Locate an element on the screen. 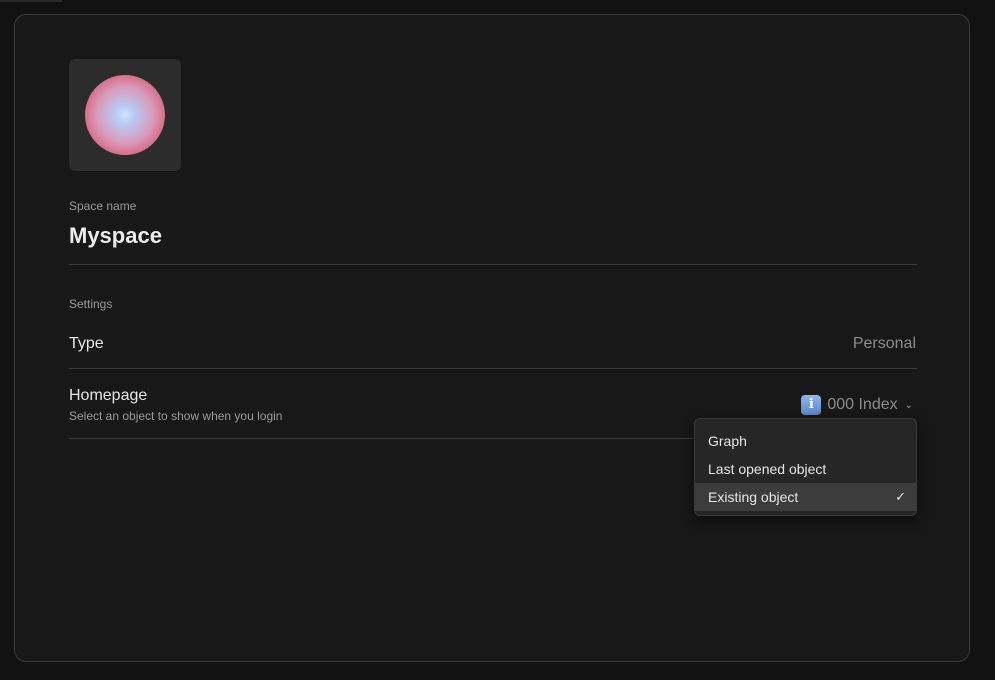 The height and width of the screenshot is (680, 995). homepage-row-description: Select an object to show when you login is located at coordinates (176, 416).